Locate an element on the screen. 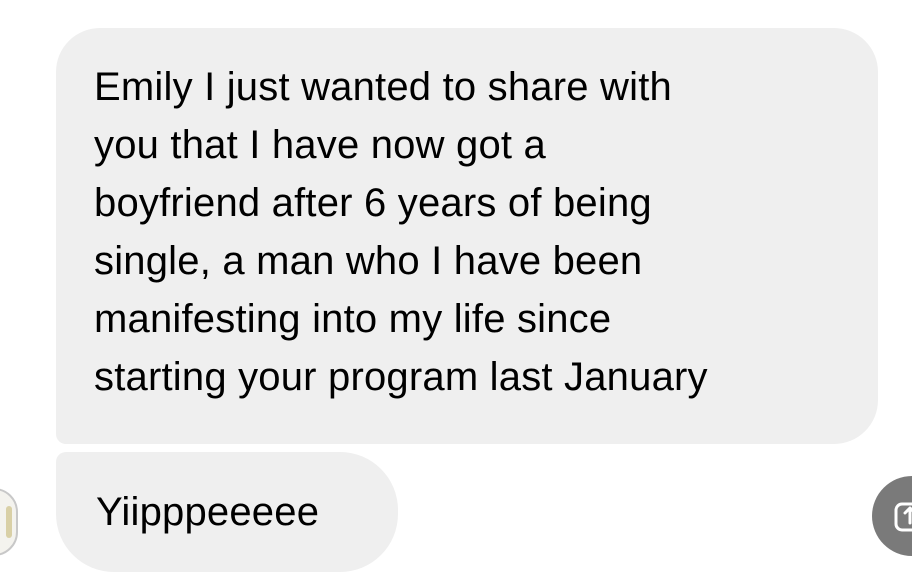  share-button is located at coordinates (892, 516).